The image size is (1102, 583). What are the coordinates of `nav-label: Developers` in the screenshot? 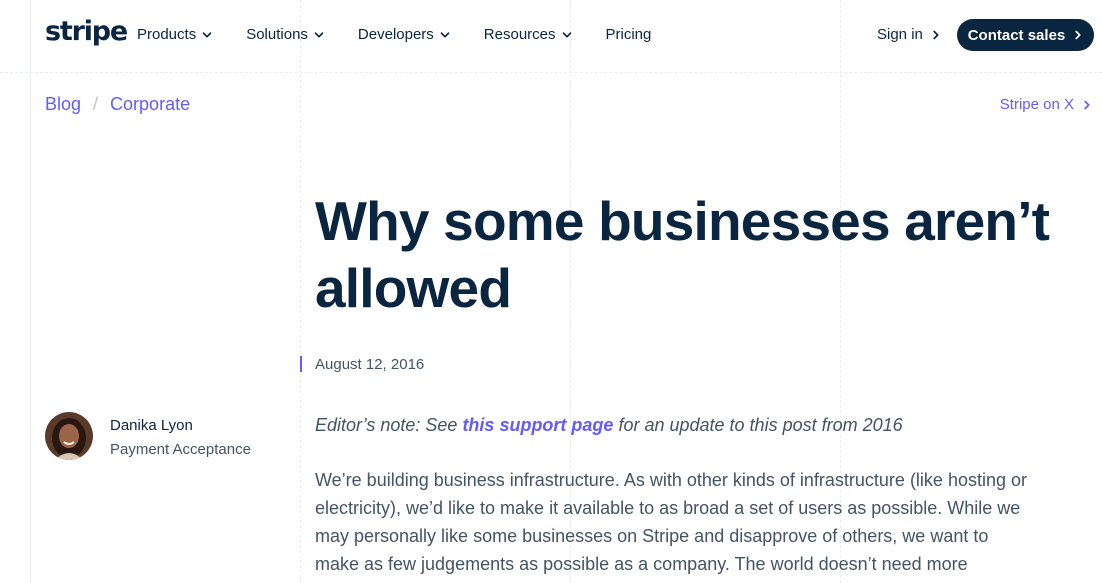 It's located at (395, 34).